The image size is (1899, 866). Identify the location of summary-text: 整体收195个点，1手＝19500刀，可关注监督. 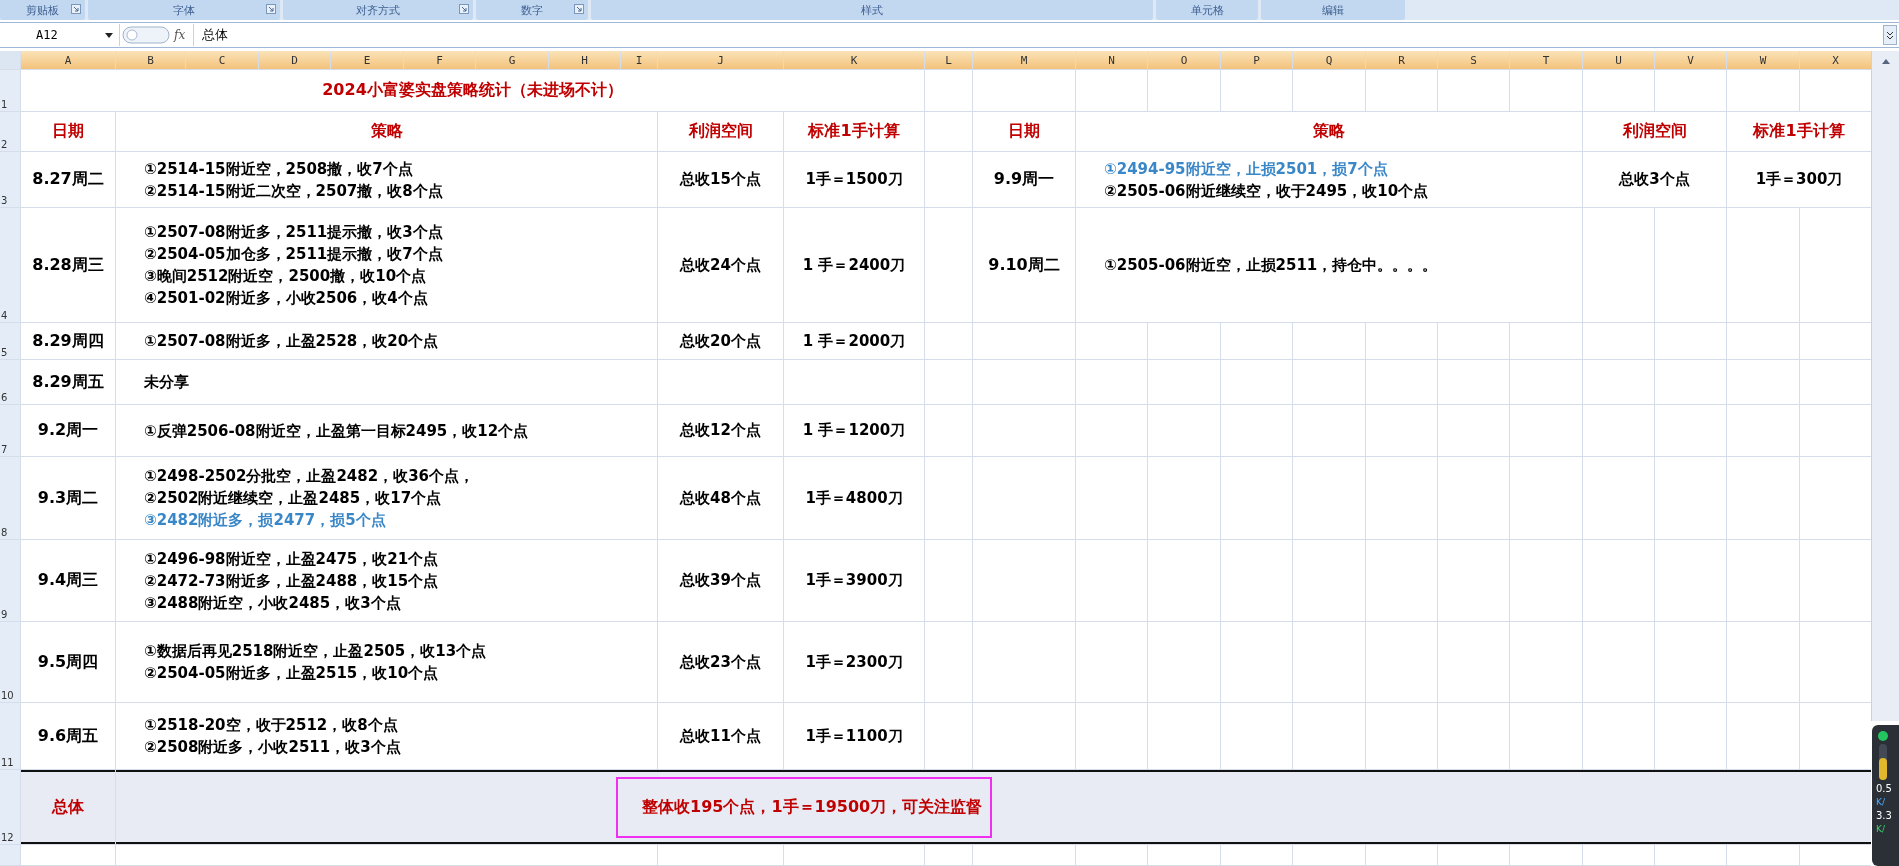
(804, 807).